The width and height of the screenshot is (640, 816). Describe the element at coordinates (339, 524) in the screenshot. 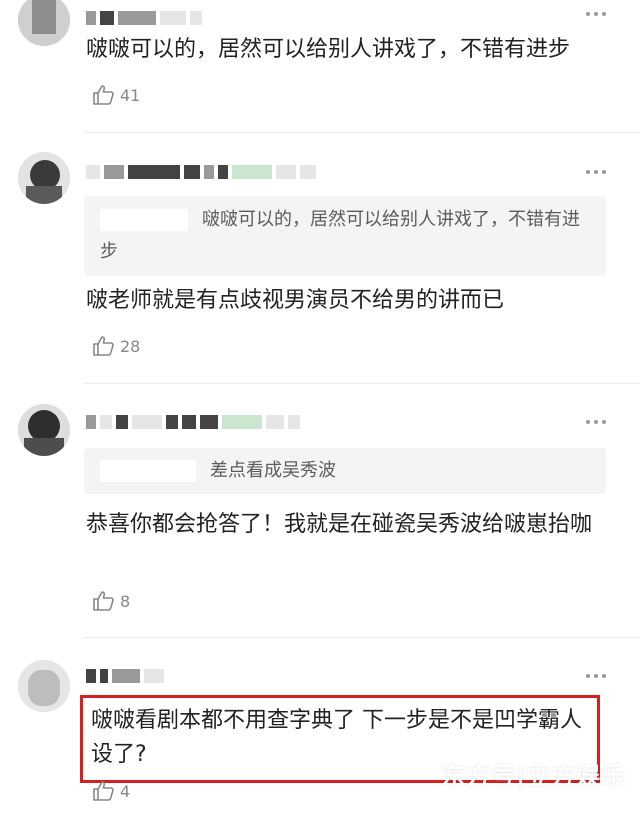

I see `comment-text: 恭喜你都会抢答了！我就是在碰瓷吴秀波给啵崽抬咖` at that location.